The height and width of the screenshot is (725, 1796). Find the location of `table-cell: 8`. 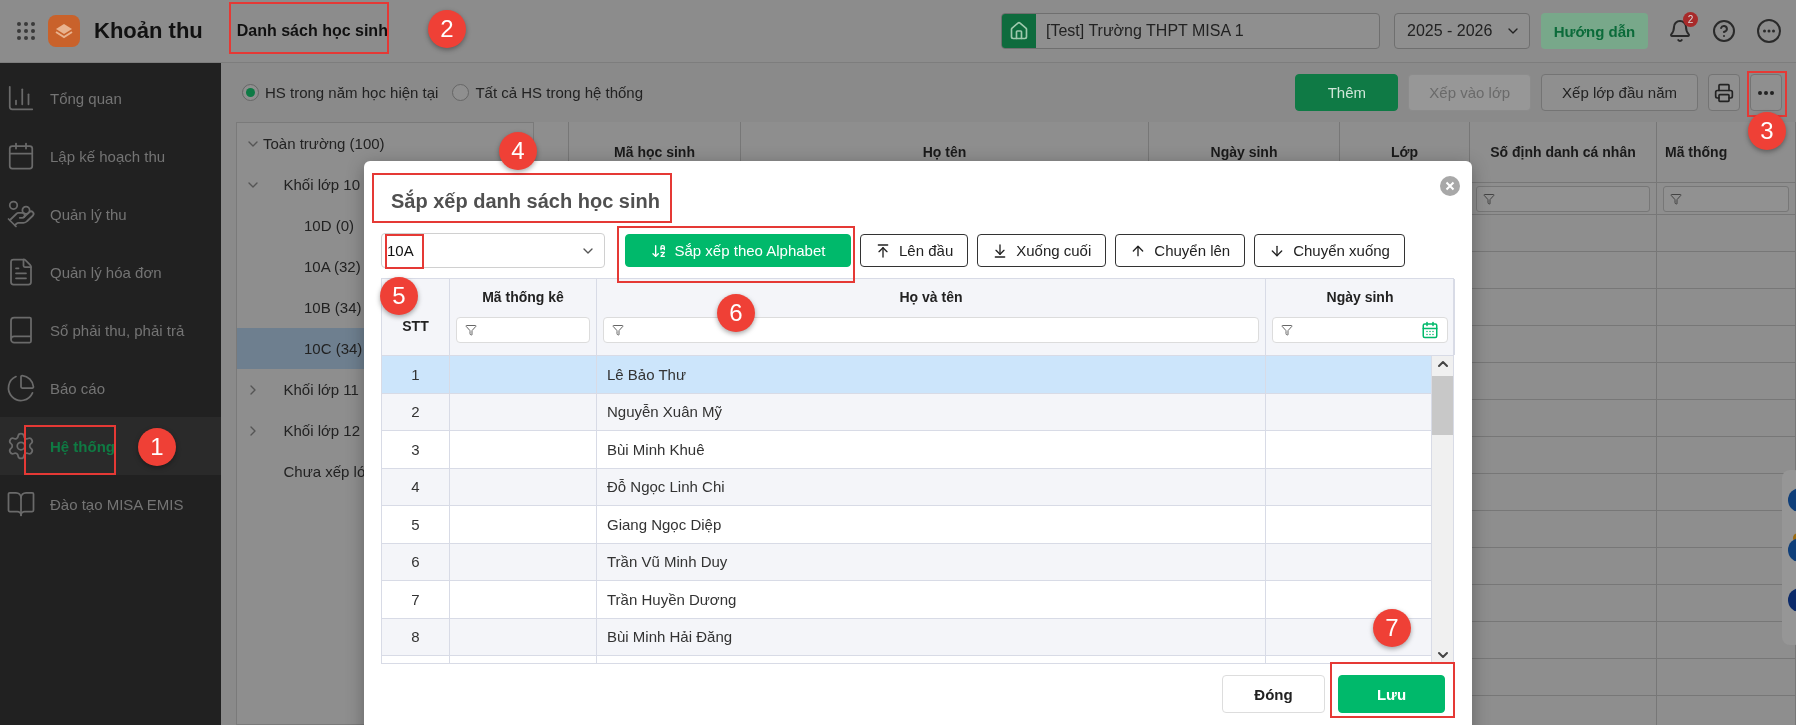

table-cell: 8 is located at coordinates (416, 636).